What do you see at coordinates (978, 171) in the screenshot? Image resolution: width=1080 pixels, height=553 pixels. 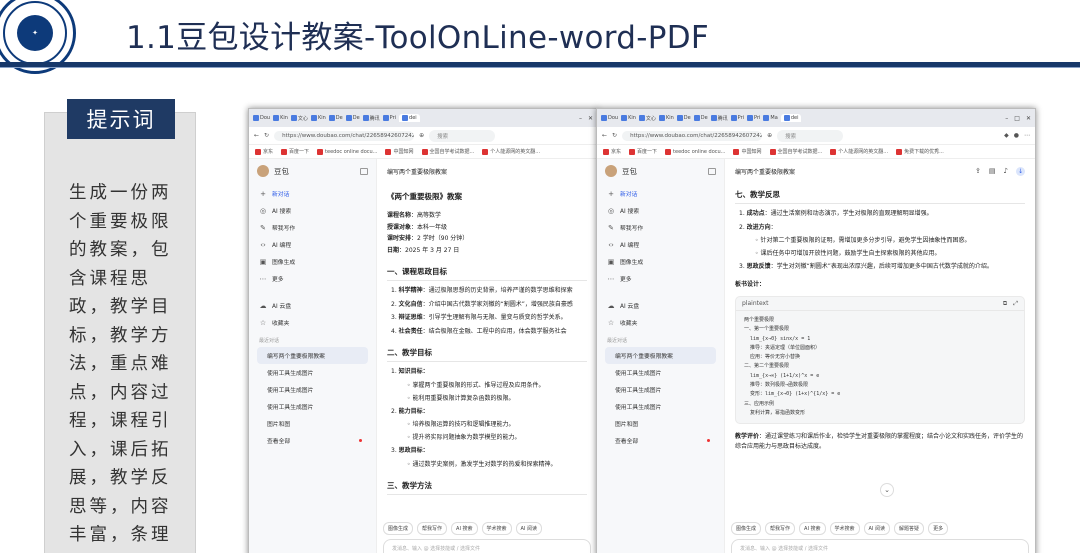 I see `share-icon: ⇪` at bounding box center [978, 171].